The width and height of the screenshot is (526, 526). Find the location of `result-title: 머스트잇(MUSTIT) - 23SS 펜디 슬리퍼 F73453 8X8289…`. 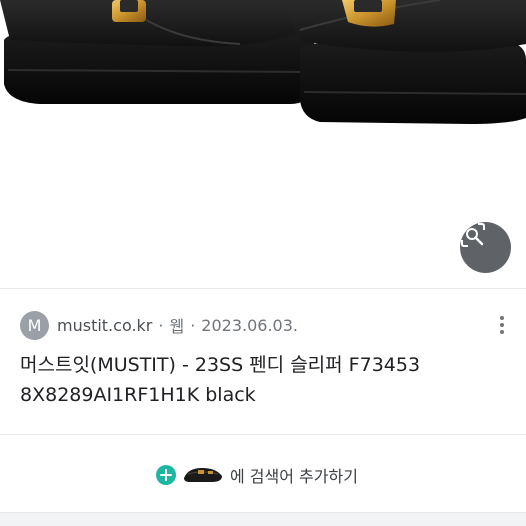

result-title: 머스트잇(MUSTIT) - 23SS 펜디 슬리퍼 F73453 8X8289… is located at coordinates (266, 380).